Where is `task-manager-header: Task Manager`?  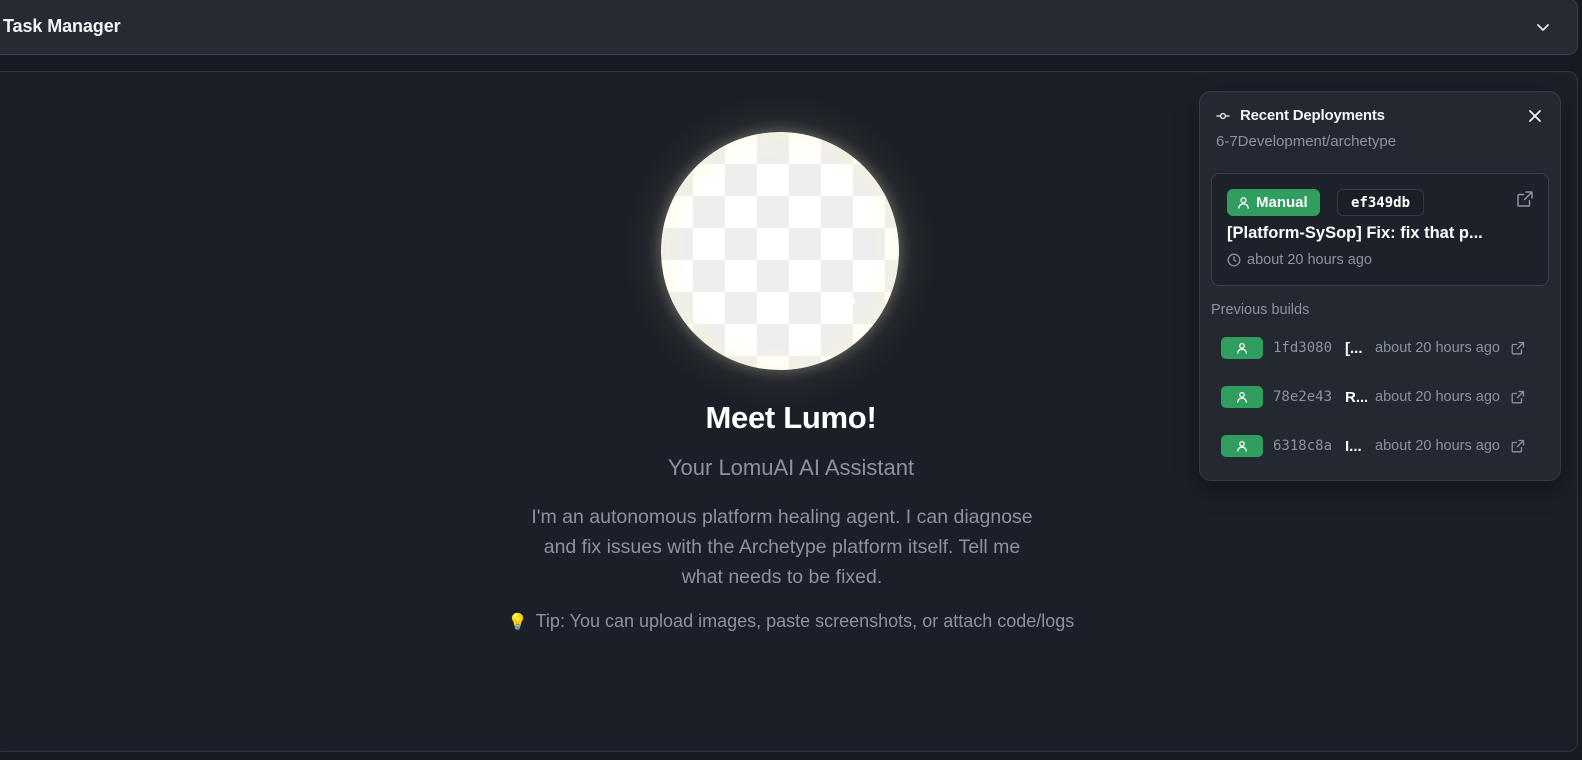
task-manager-header: Task Manager is located at coordinates (789, 27).